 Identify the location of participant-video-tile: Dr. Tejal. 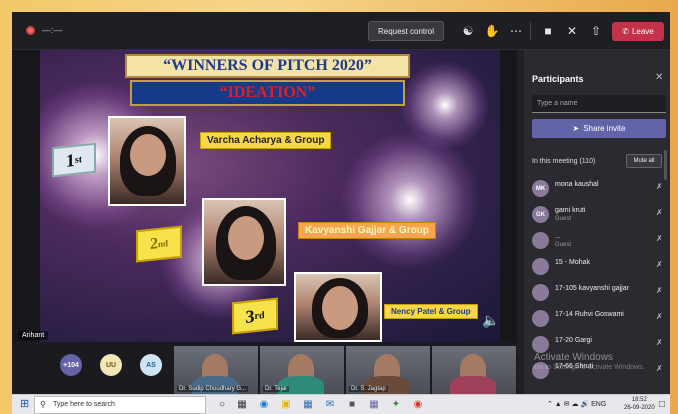
(302, 370).